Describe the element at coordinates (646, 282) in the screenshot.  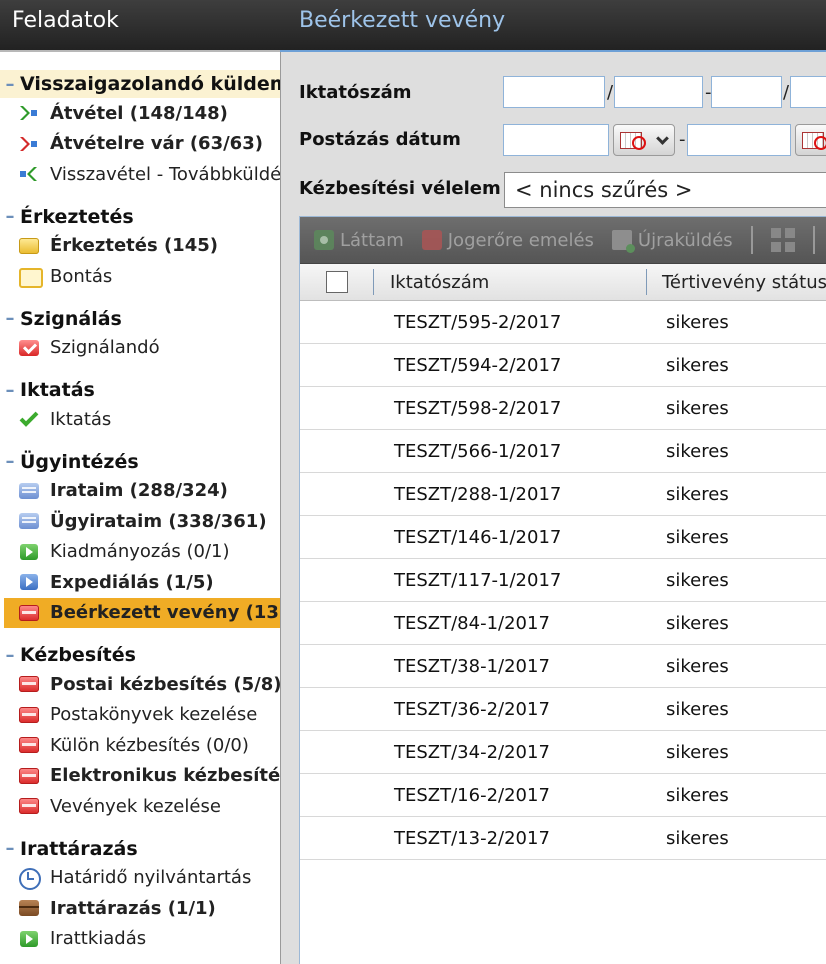
I see `column-separator` at that location.